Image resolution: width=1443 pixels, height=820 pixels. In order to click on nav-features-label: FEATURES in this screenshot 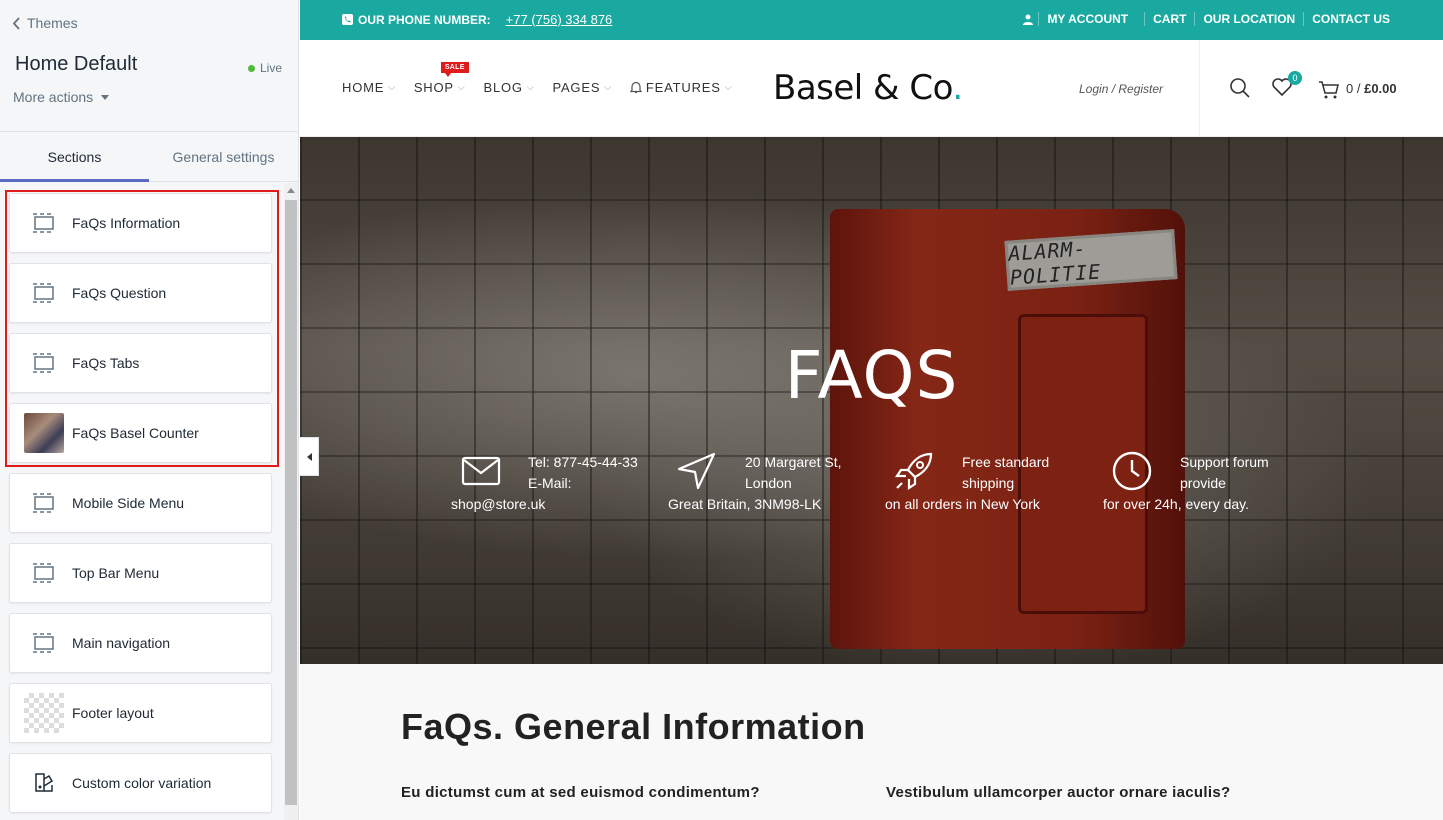, I will do `click(683, 87)`.